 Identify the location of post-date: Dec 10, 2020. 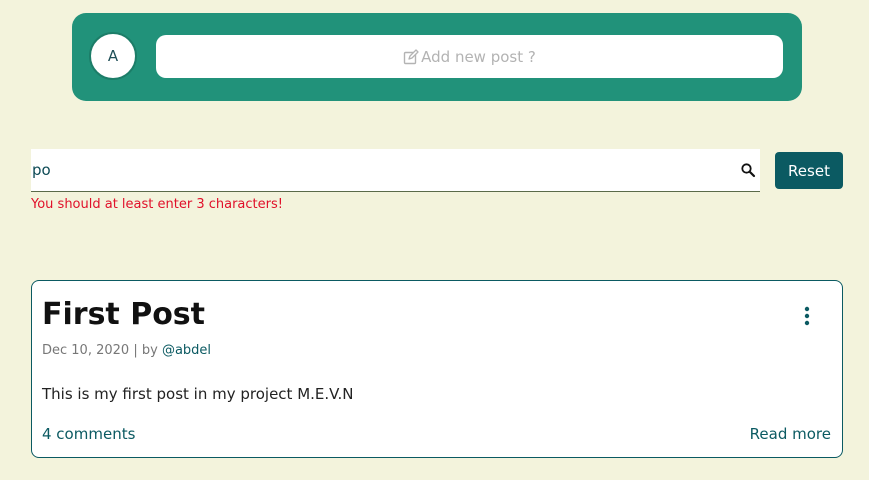
(86, 350).